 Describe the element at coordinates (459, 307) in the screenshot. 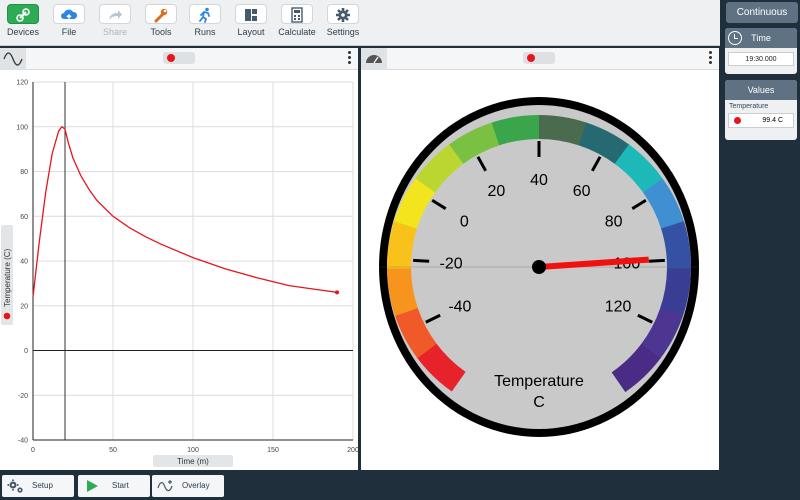

I see `gauge-tick-label: -40` at that location.